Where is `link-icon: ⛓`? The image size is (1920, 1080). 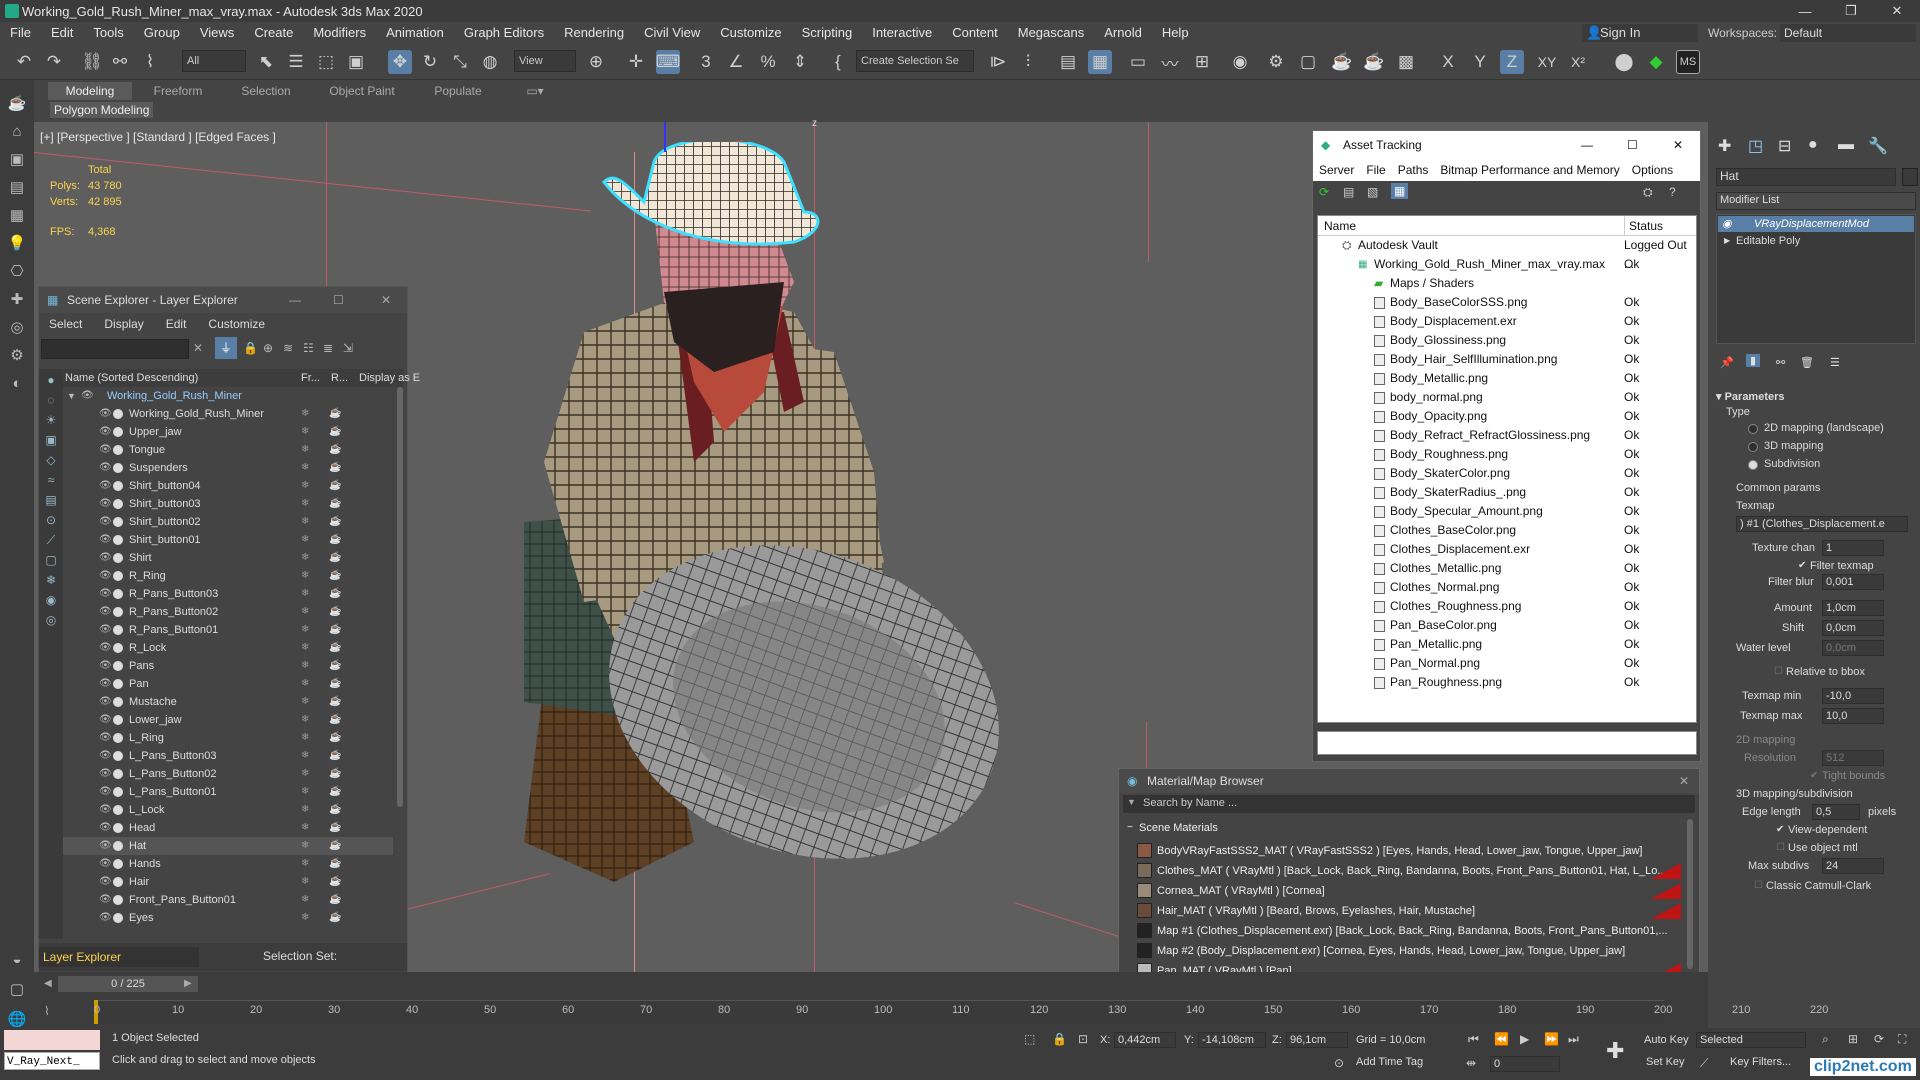
link-icon: ⛓ is located at coordinates (92, 62).